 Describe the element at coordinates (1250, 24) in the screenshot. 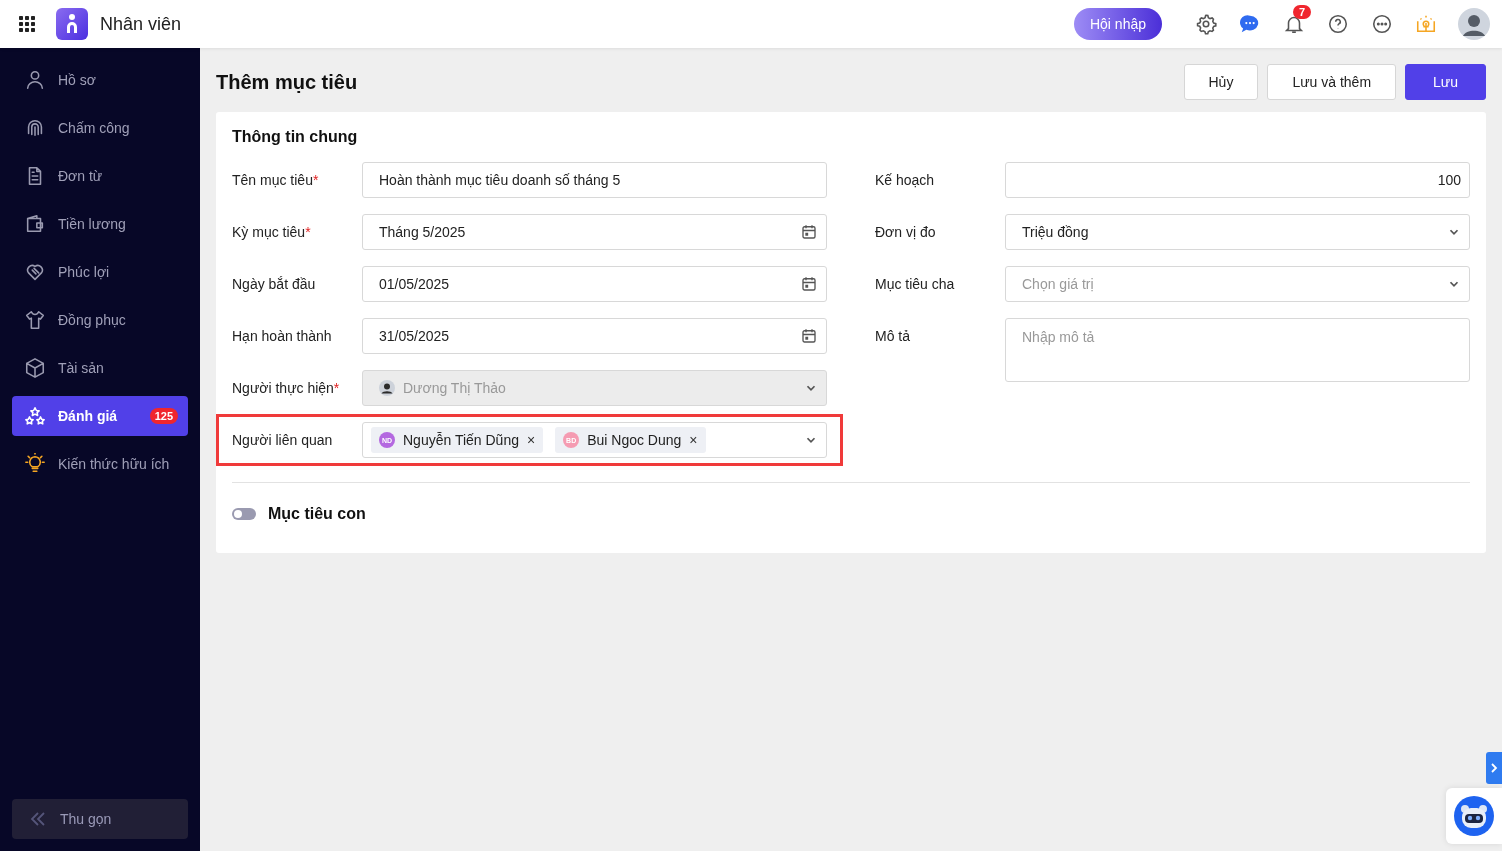

I see `chat-icon` at that location.